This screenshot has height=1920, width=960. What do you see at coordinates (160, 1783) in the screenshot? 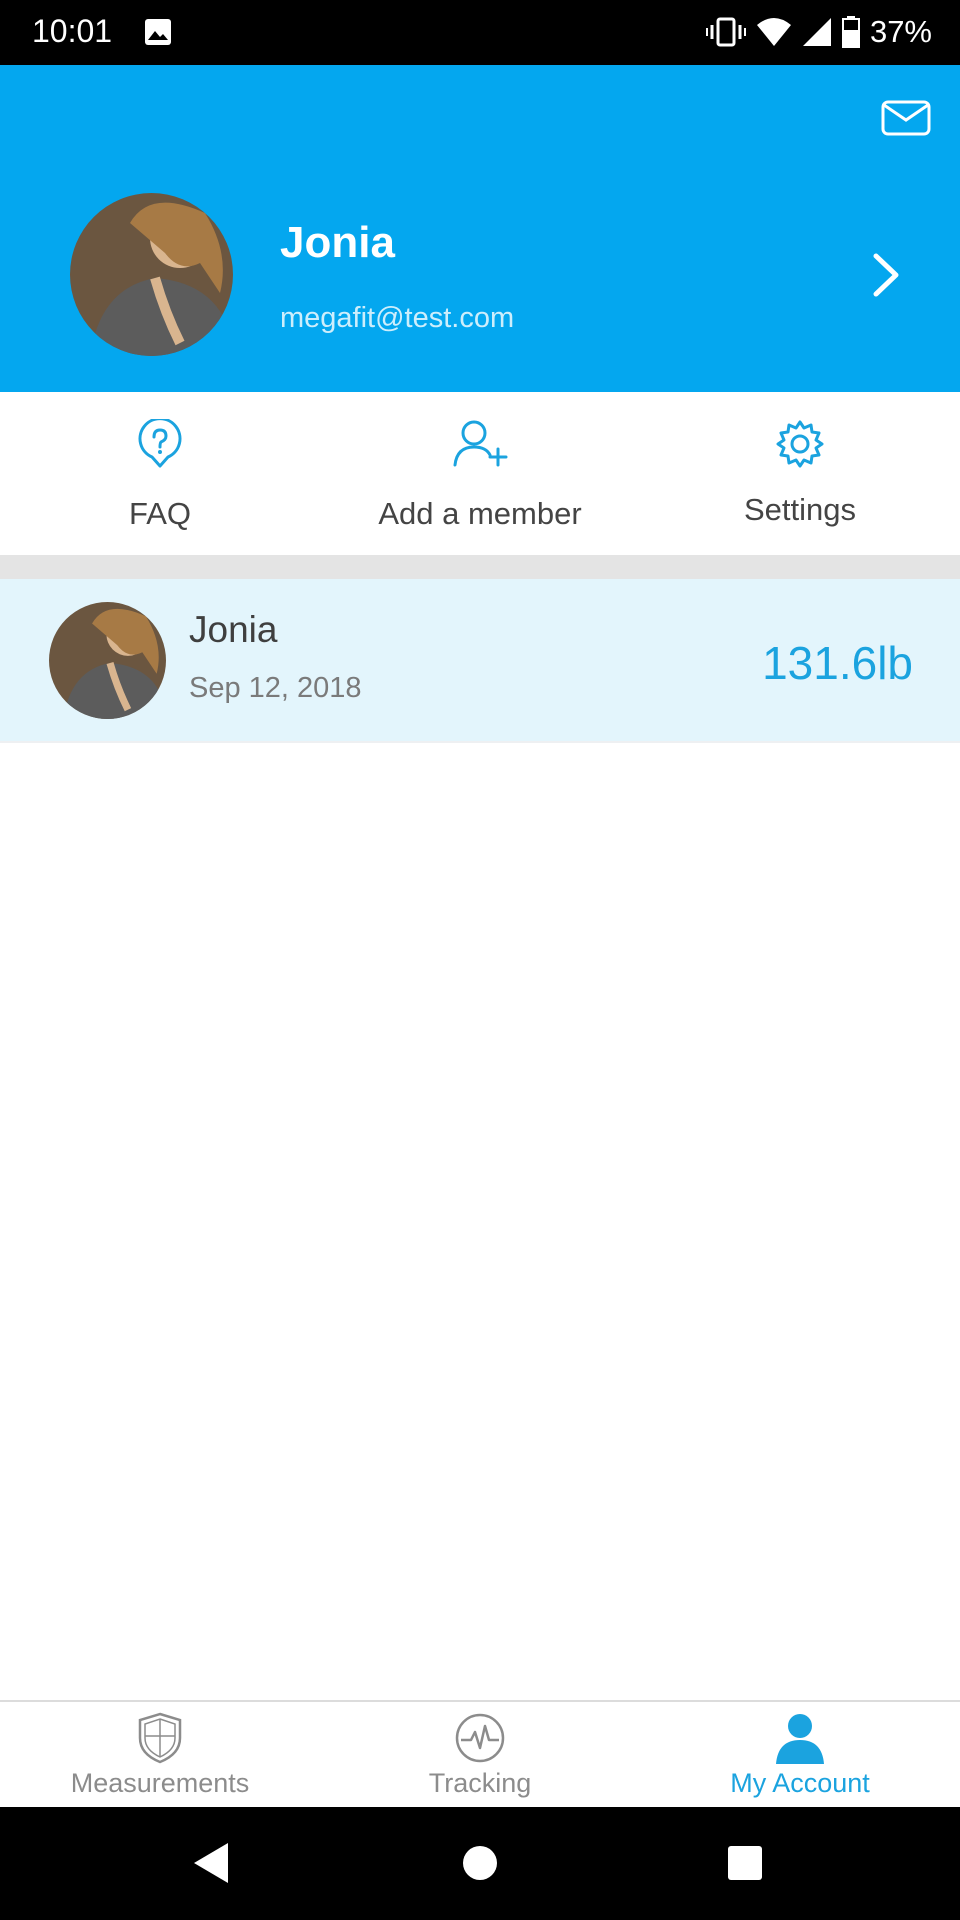
I see `nav-measurements-label: Measurements` at bounding box center [160, 1783].